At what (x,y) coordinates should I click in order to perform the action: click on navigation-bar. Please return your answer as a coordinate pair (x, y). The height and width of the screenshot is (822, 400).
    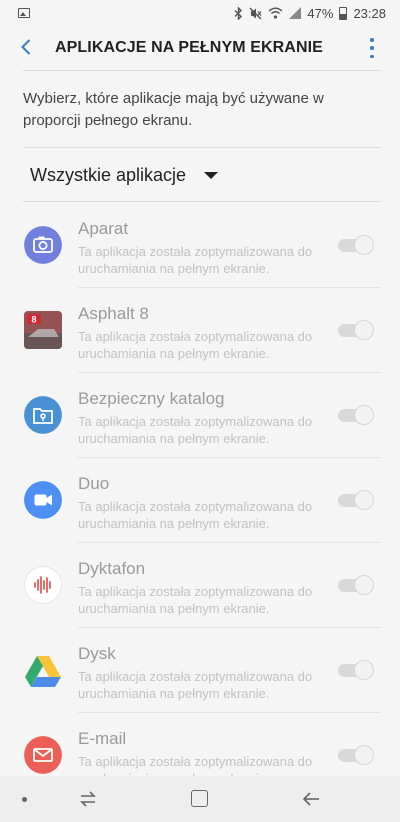
    Looking at the image, I should click on (200, 799).